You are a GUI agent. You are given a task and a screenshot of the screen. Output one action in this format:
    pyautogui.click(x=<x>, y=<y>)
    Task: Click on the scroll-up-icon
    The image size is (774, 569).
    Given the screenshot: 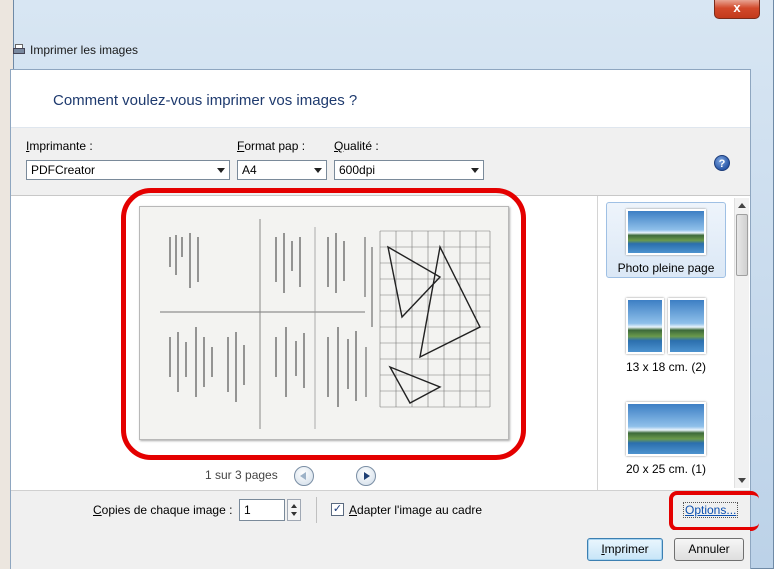 What is the action you would take?
    pyautogui.click(x=742, y=205)
    